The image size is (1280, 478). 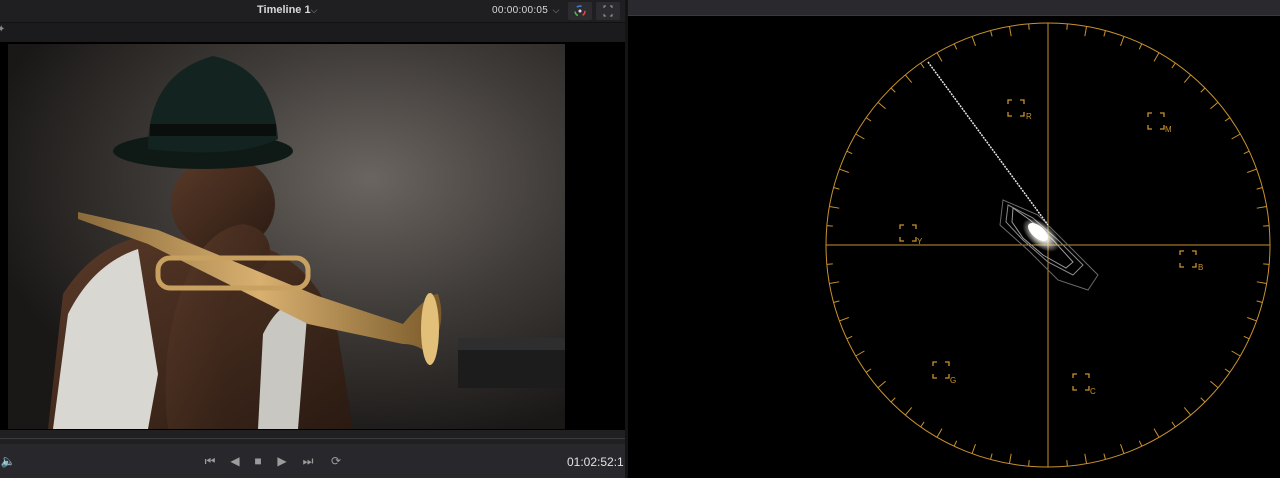 What do you see at coordinates (1201, 267) in the screenshot?
I see `target-label-b: B` at bounding box center [1201, 267].